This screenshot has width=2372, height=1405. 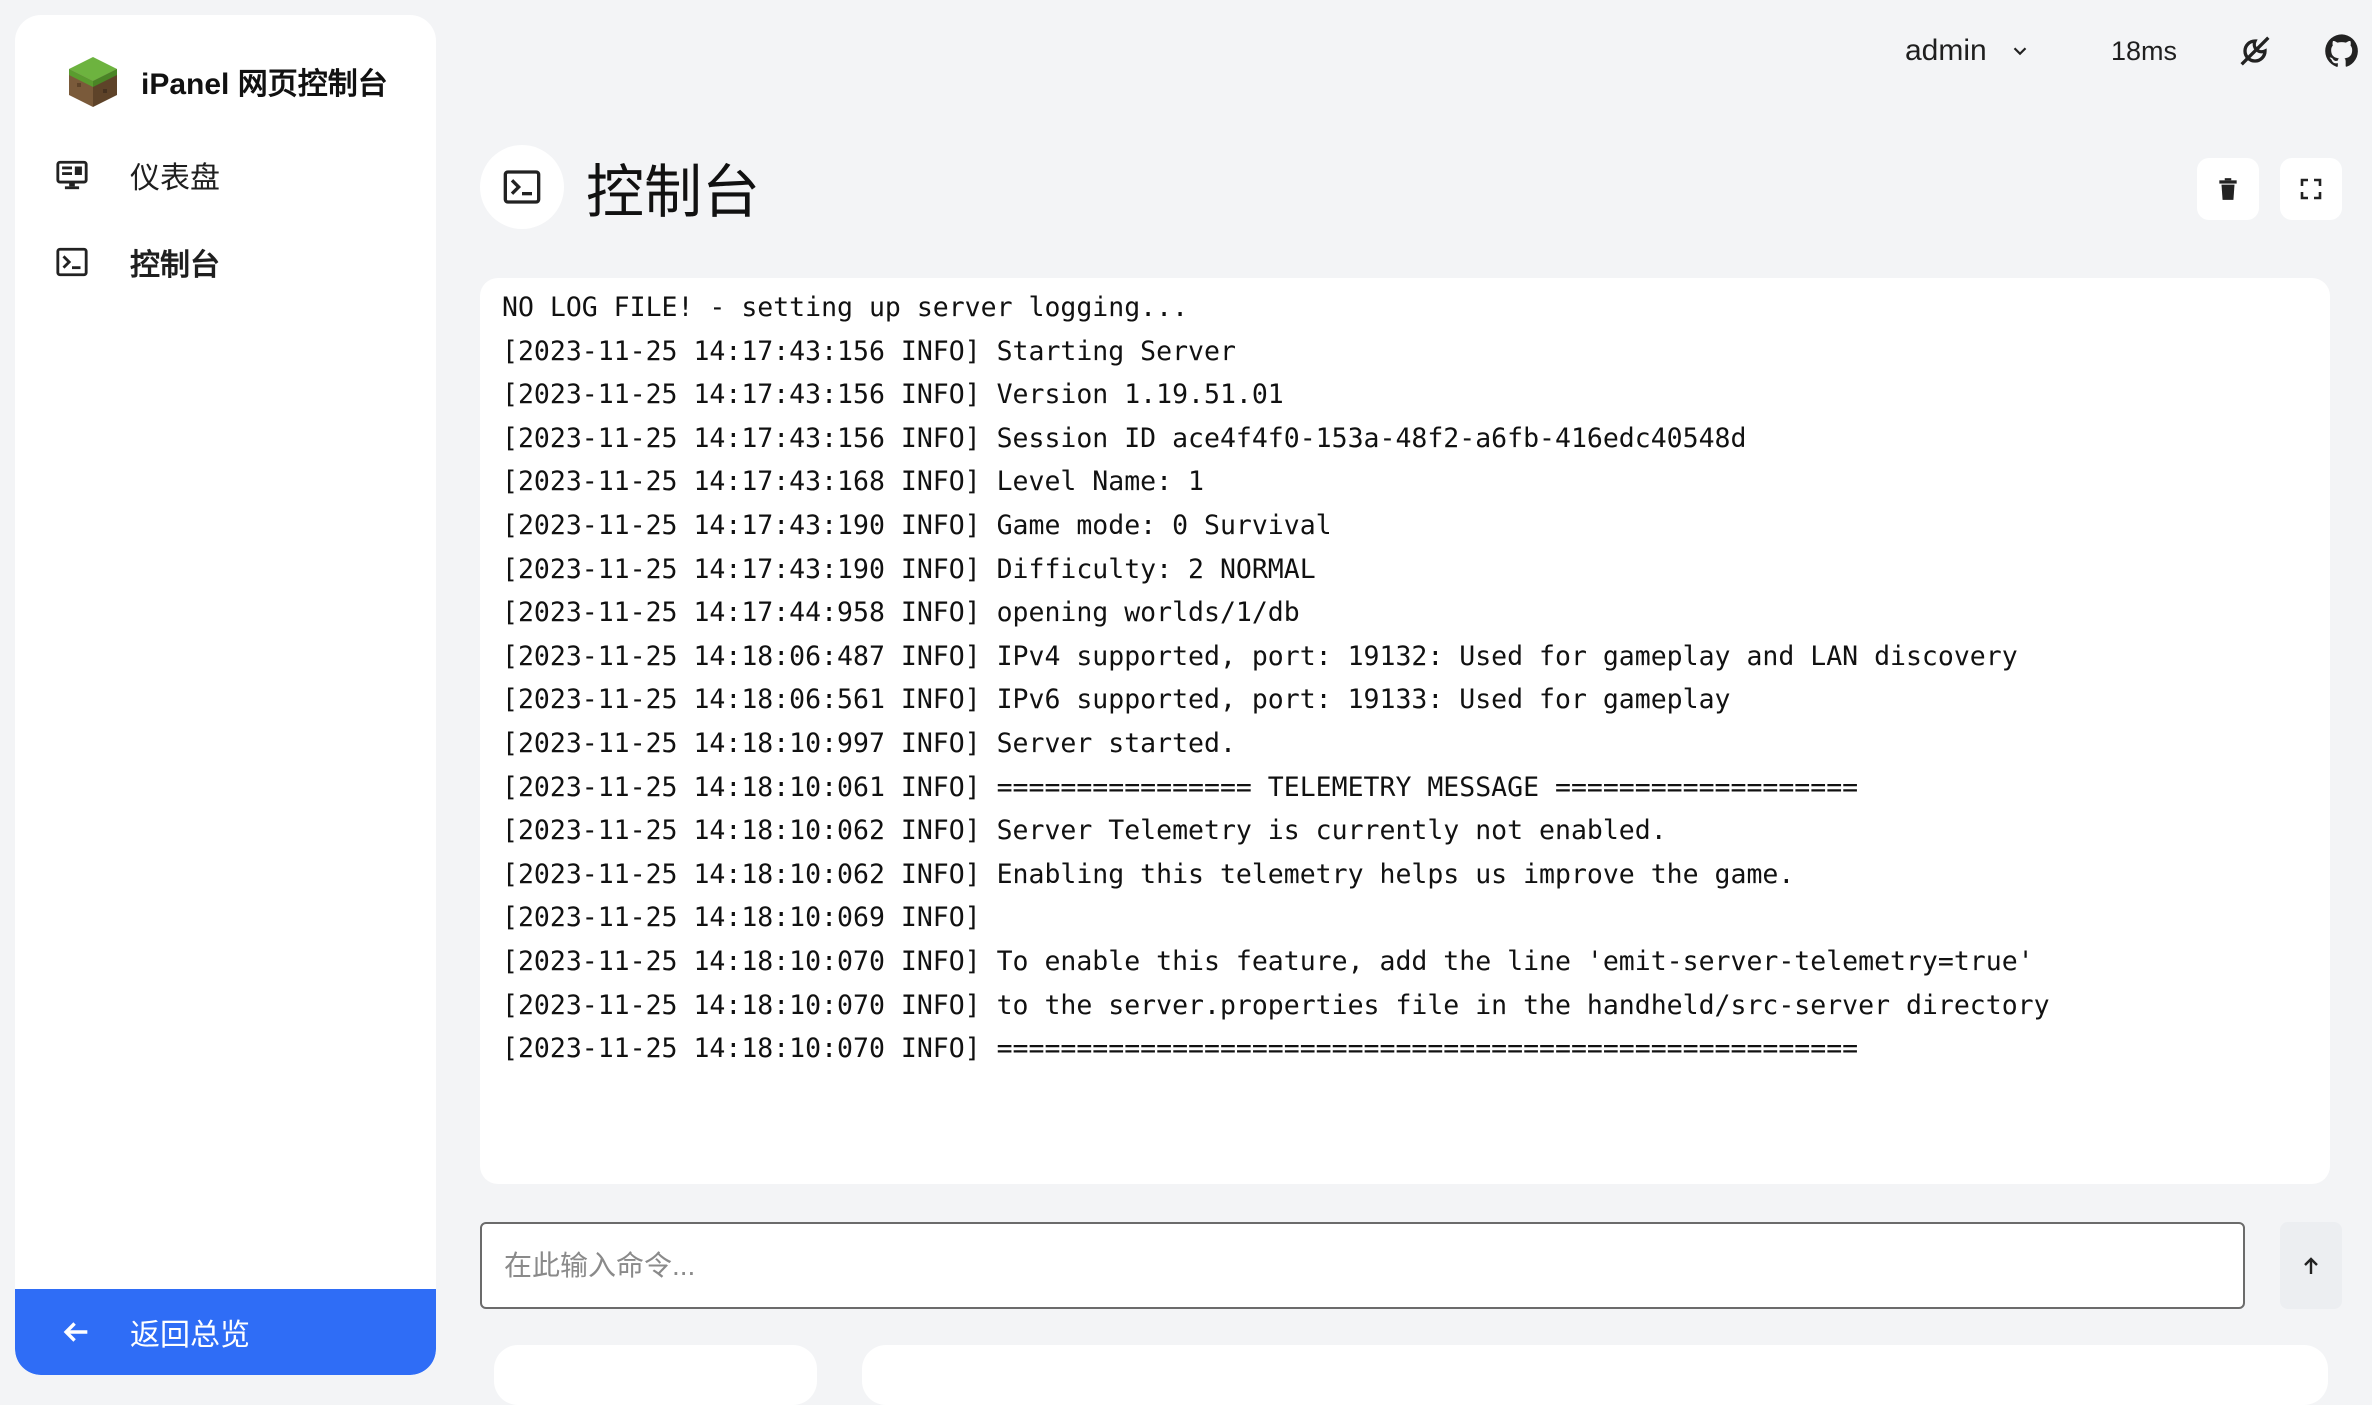 I want to click on grass-block-logo-icon, so click(x=93, y=82).